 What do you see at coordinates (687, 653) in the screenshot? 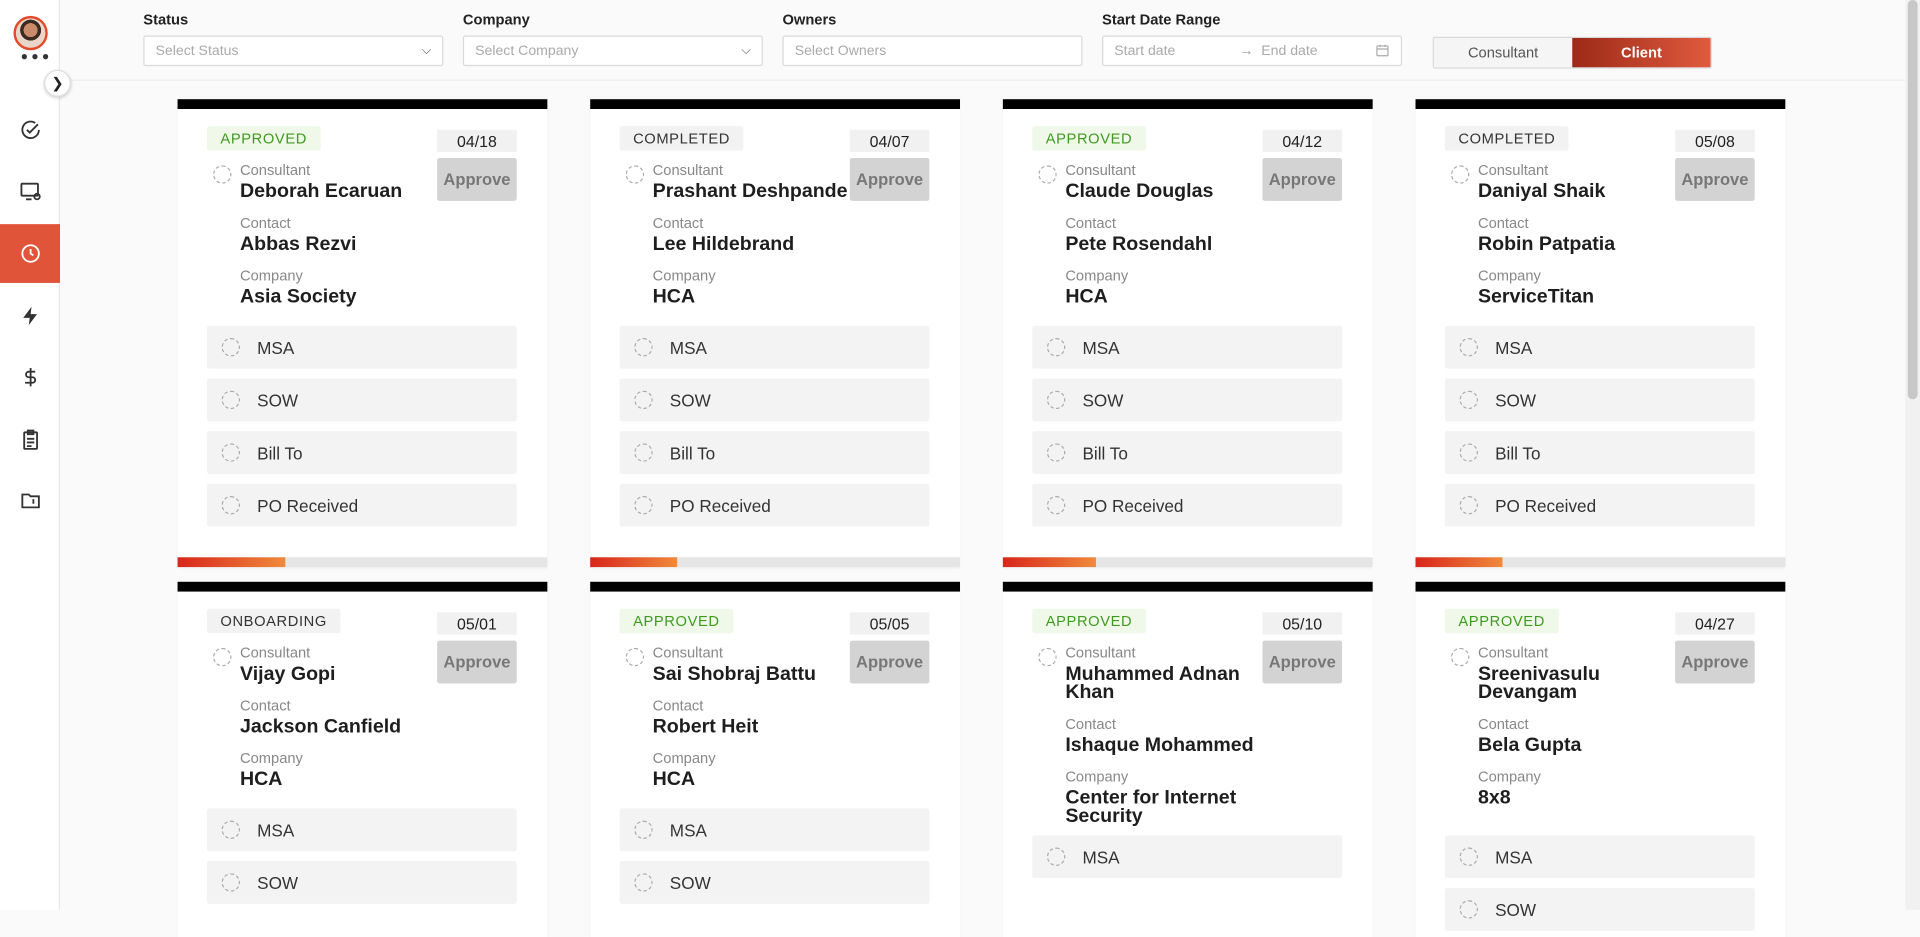
I see `consultant-label: Consultant` at bounding box center [687, 653].